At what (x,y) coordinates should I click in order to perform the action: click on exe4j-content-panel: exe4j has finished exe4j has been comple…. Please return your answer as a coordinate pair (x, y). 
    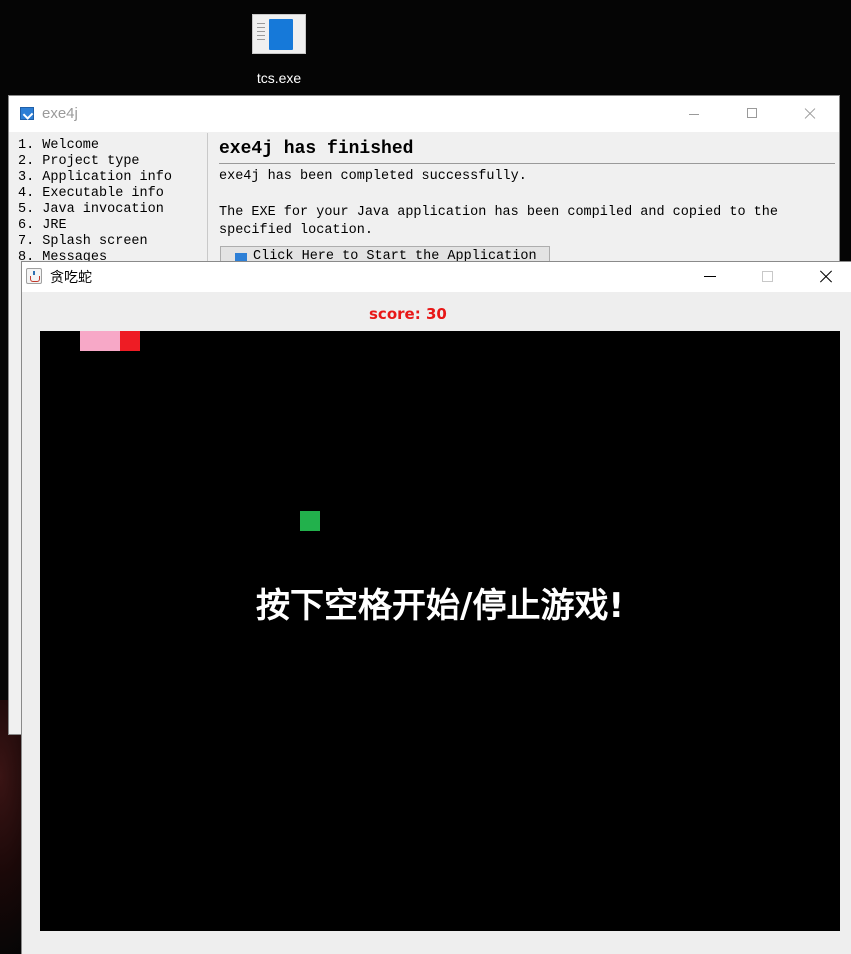
    Looking at the image, I should click on (527, 202).